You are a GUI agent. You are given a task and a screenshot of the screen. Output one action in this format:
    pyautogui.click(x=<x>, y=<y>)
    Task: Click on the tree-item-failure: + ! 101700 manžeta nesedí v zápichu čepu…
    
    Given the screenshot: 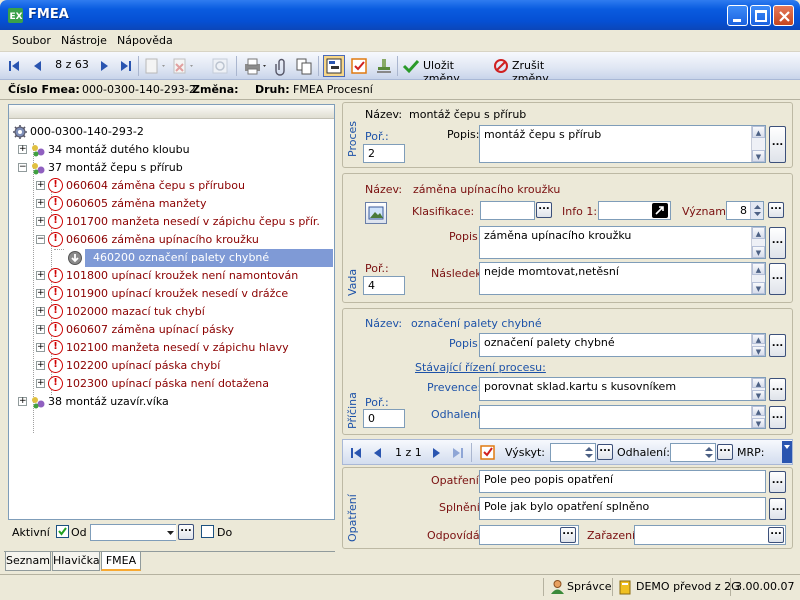 What is the action you would take?
    pyautogui.click(x=171, y=222)
    